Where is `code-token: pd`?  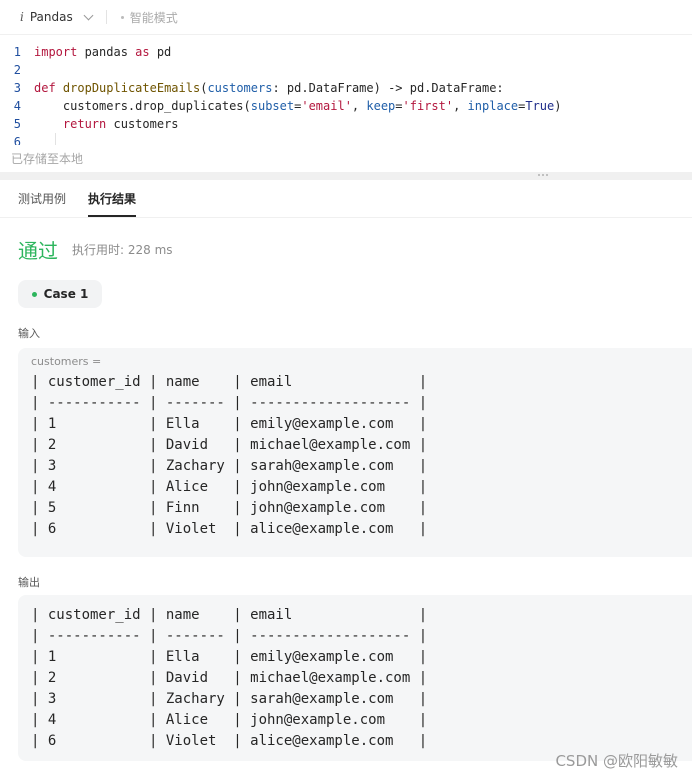 code-token: pd is located at coordinates (160, 52).